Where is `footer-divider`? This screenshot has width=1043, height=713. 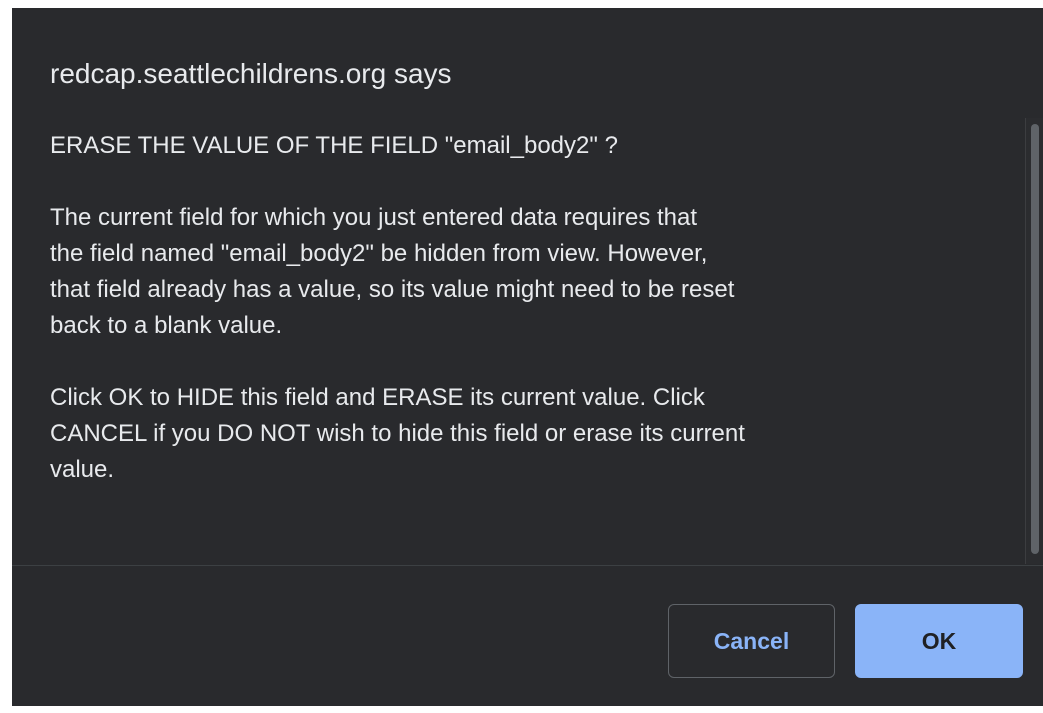
footer-divider is located at coordinates (527, 565).